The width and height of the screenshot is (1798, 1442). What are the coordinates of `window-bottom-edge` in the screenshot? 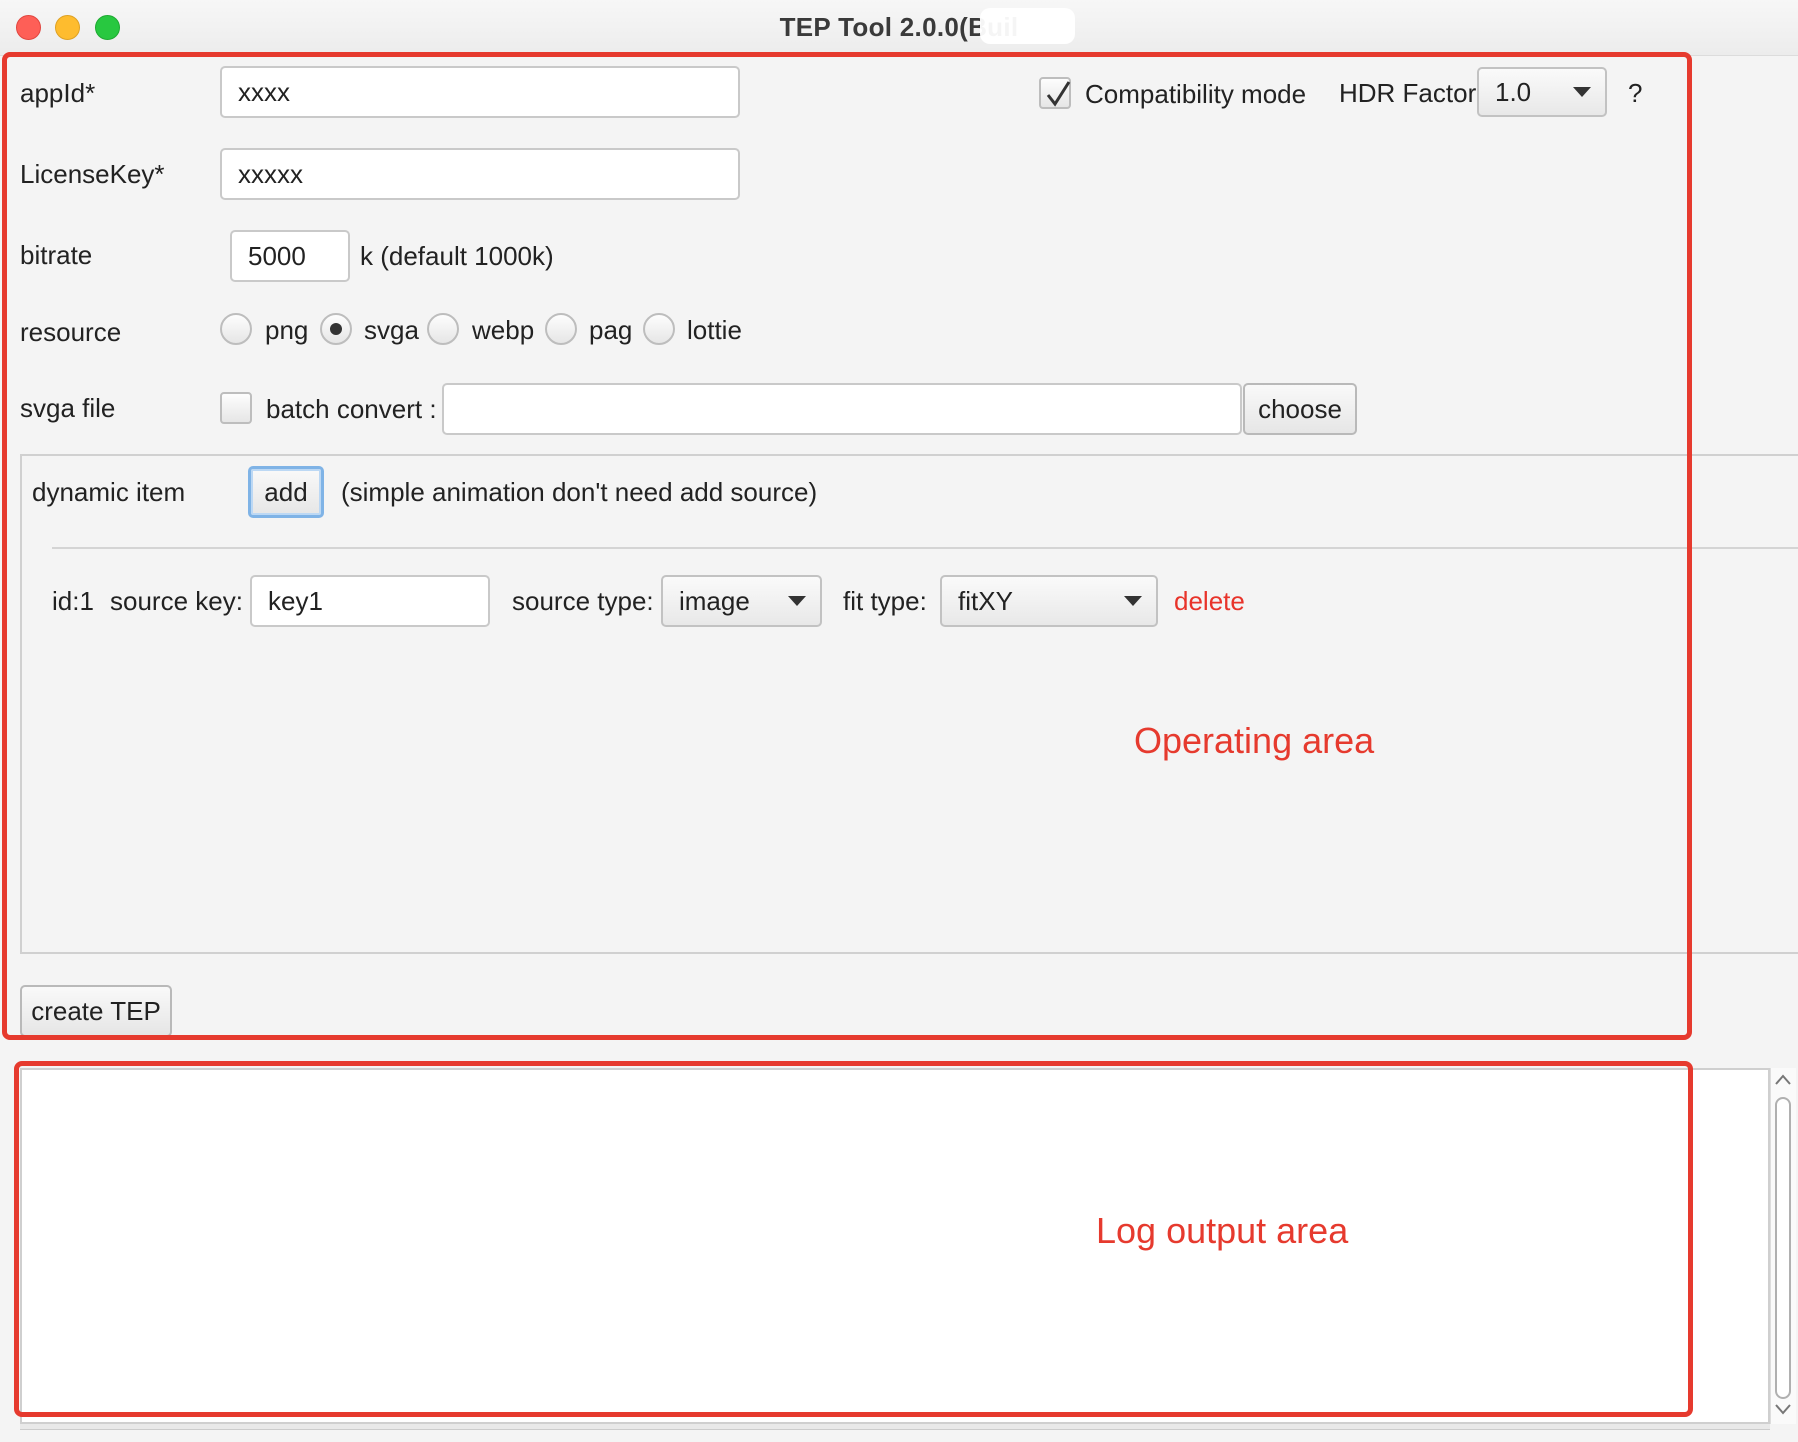 It's located at (895, 1427).